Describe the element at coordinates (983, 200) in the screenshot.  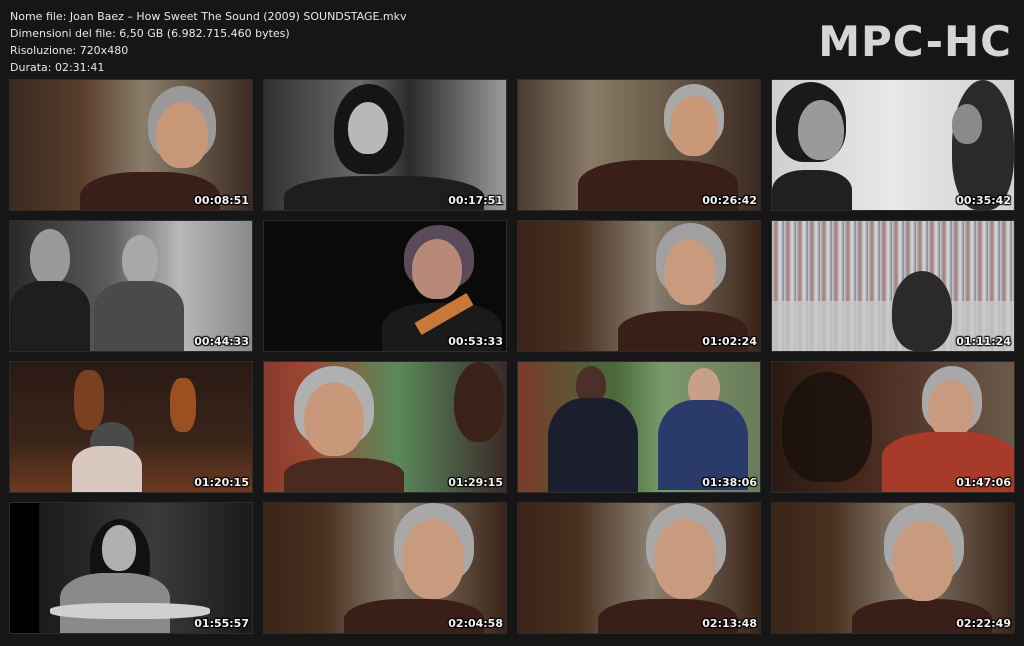
I see `timestamp: 00:35:42` at that location.